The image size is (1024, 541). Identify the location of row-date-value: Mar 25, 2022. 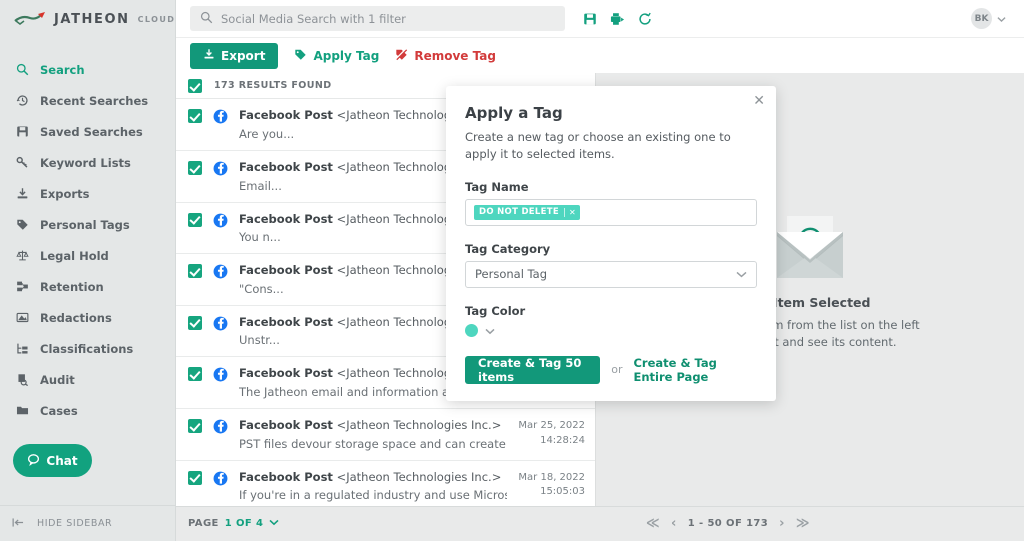
(551, 426).